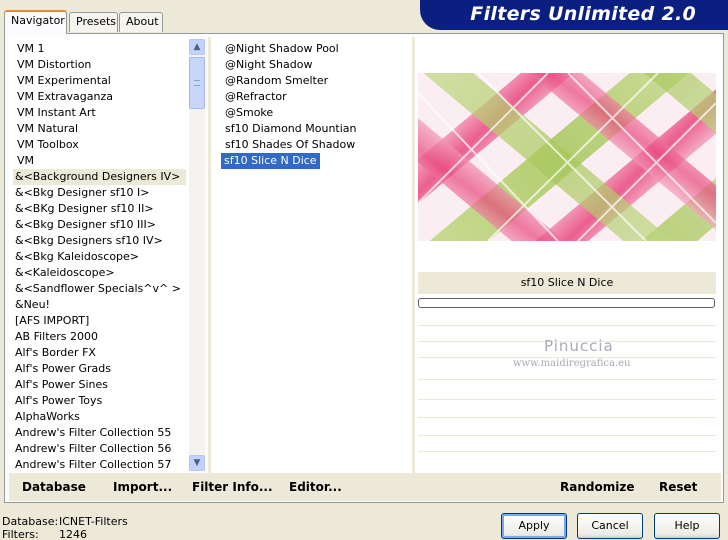 This screenshot has height=540, width=728. Describe the element at coordinates (73, 534) in the screenshot. I see `filters-count: 1246` at that location.